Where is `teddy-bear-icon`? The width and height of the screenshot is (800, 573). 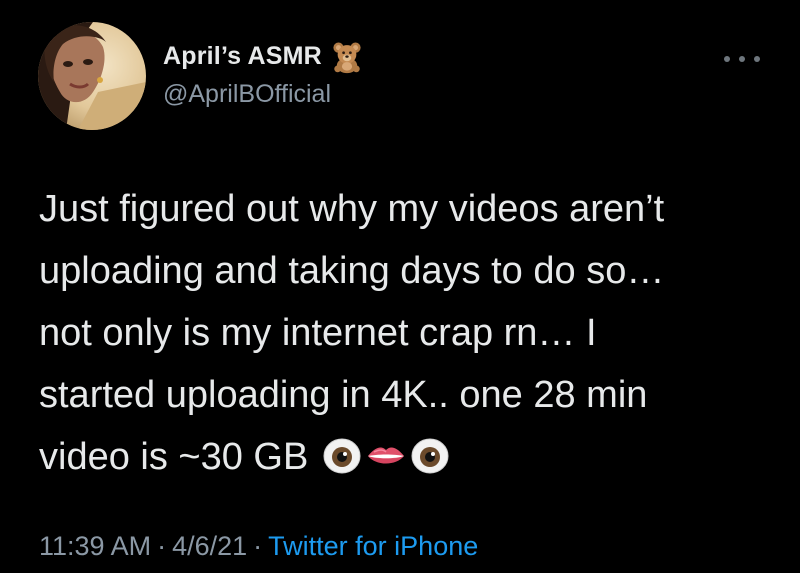
teddy-bear-icon is located at coordinates (347, 57).